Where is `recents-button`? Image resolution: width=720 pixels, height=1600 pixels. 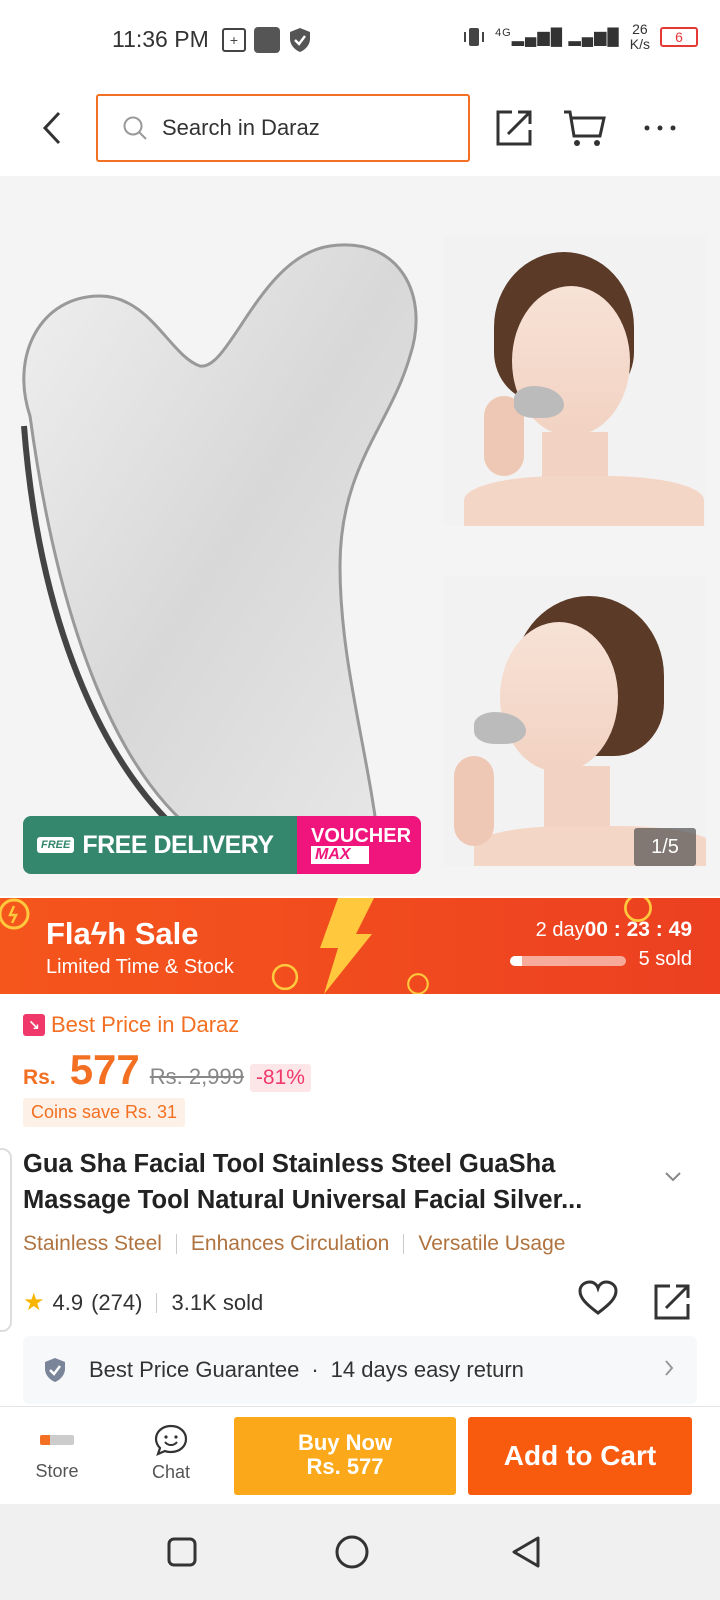
recents-button is located at coordinates (182, 1552).